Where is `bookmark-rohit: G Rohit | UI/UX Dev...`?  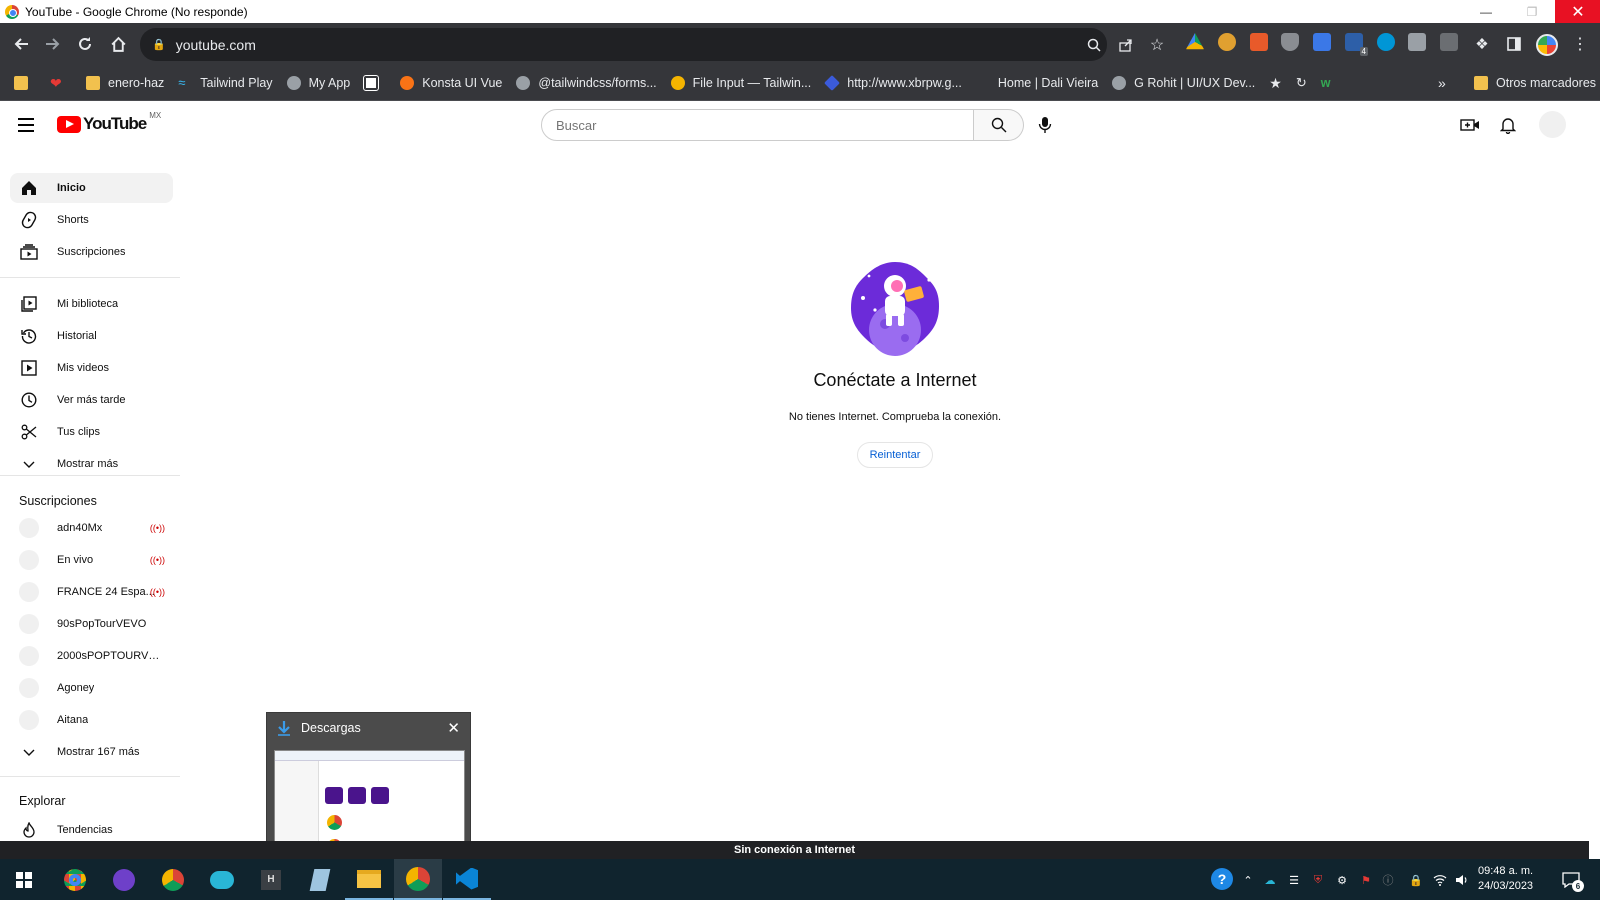 bookmark-rohit: G Rohit | UI/UX Dev... is located at coordinates (1183, 83).